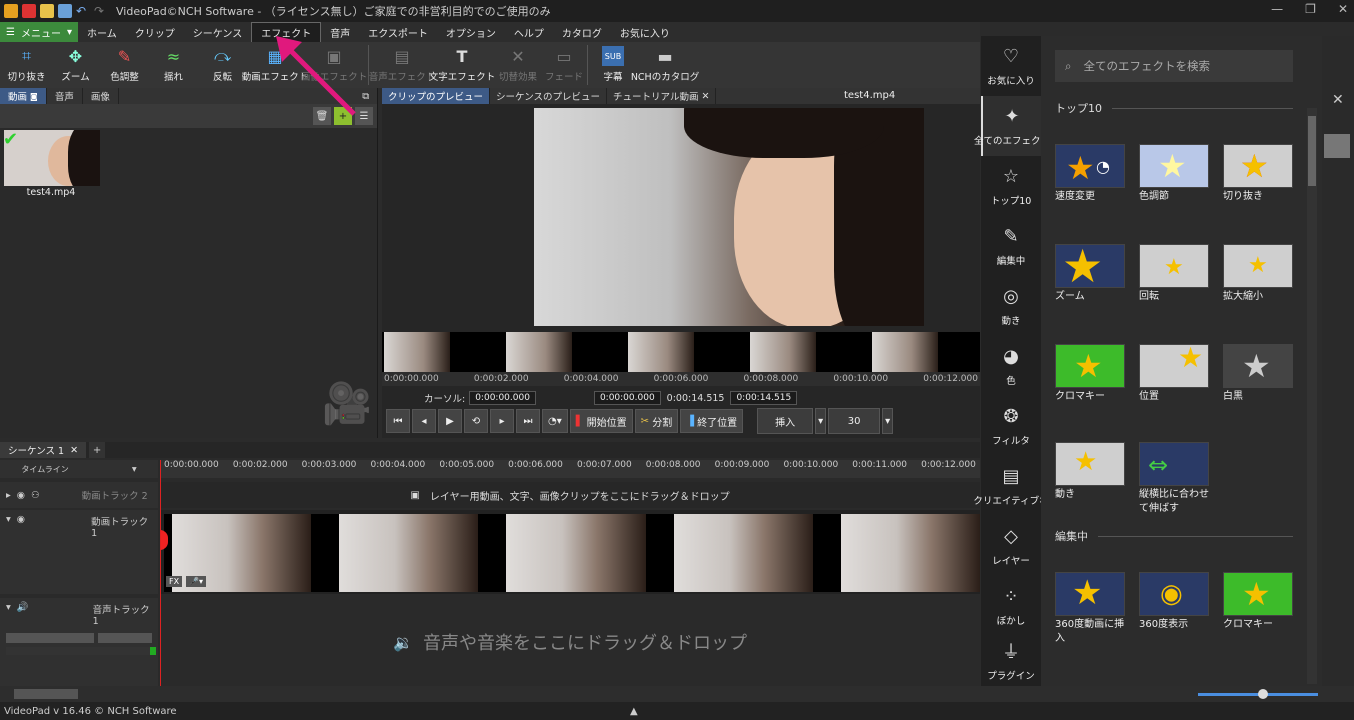 Image resolution: width=1354 pixels, height=720 pixels. I want to click on tab-audio: 音声, so click(65, 96).